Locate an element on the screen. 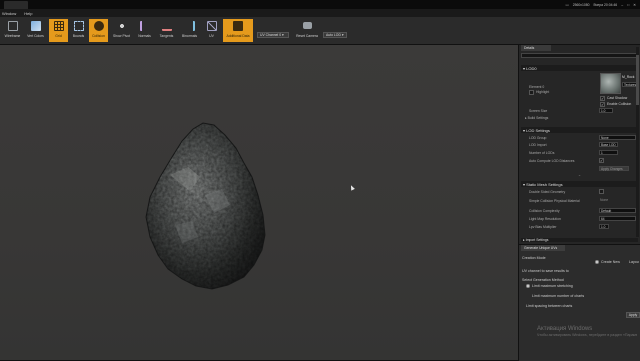 The image size is (640, 361). number-of-lods-field: 1 is located at coordinates (608, 152).